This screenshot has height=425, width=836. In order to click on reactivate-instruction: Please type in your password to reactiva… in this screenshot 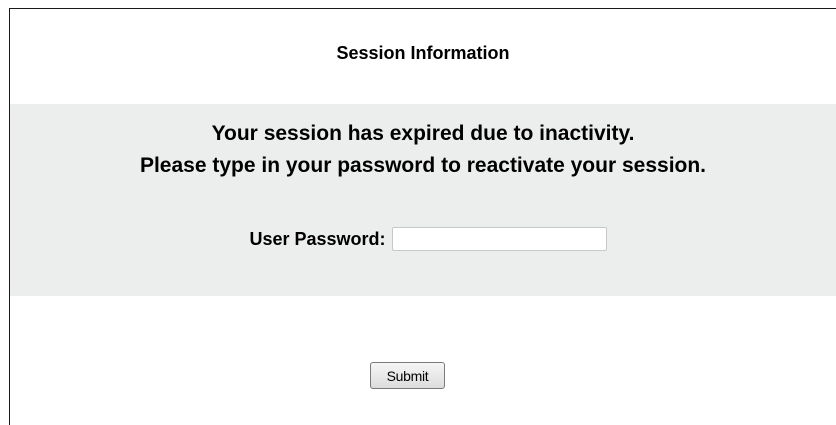, I will do `click(423, 165)`.